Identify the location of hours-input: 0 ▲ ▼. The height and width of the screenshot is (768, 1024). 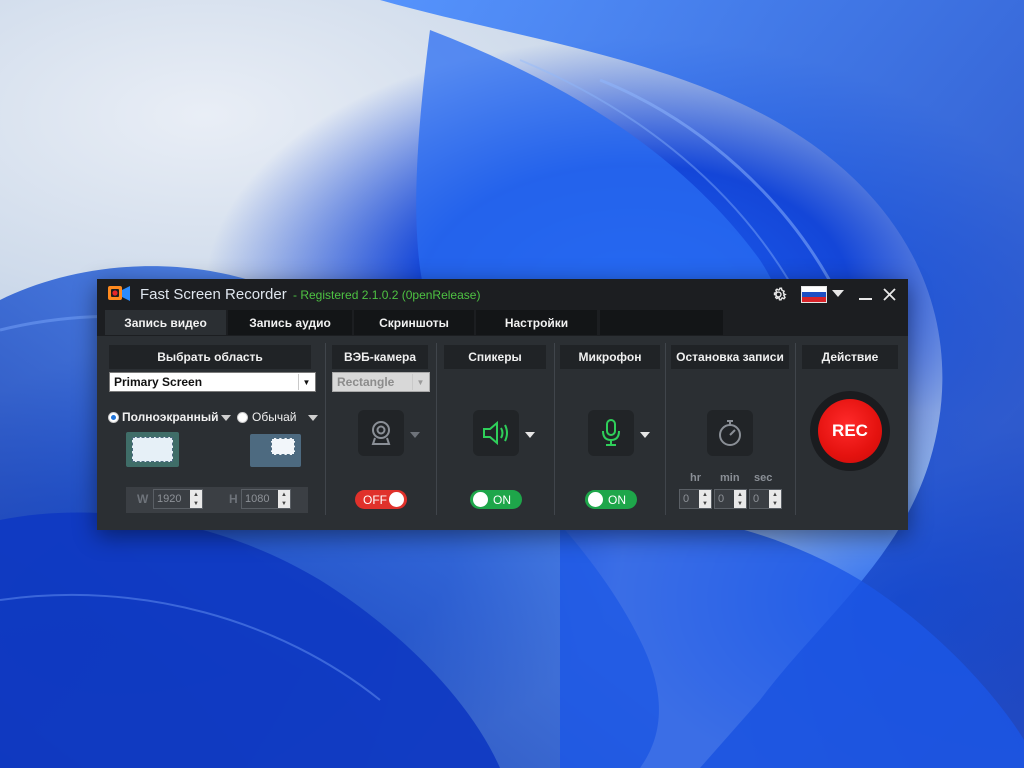
(695, 499).